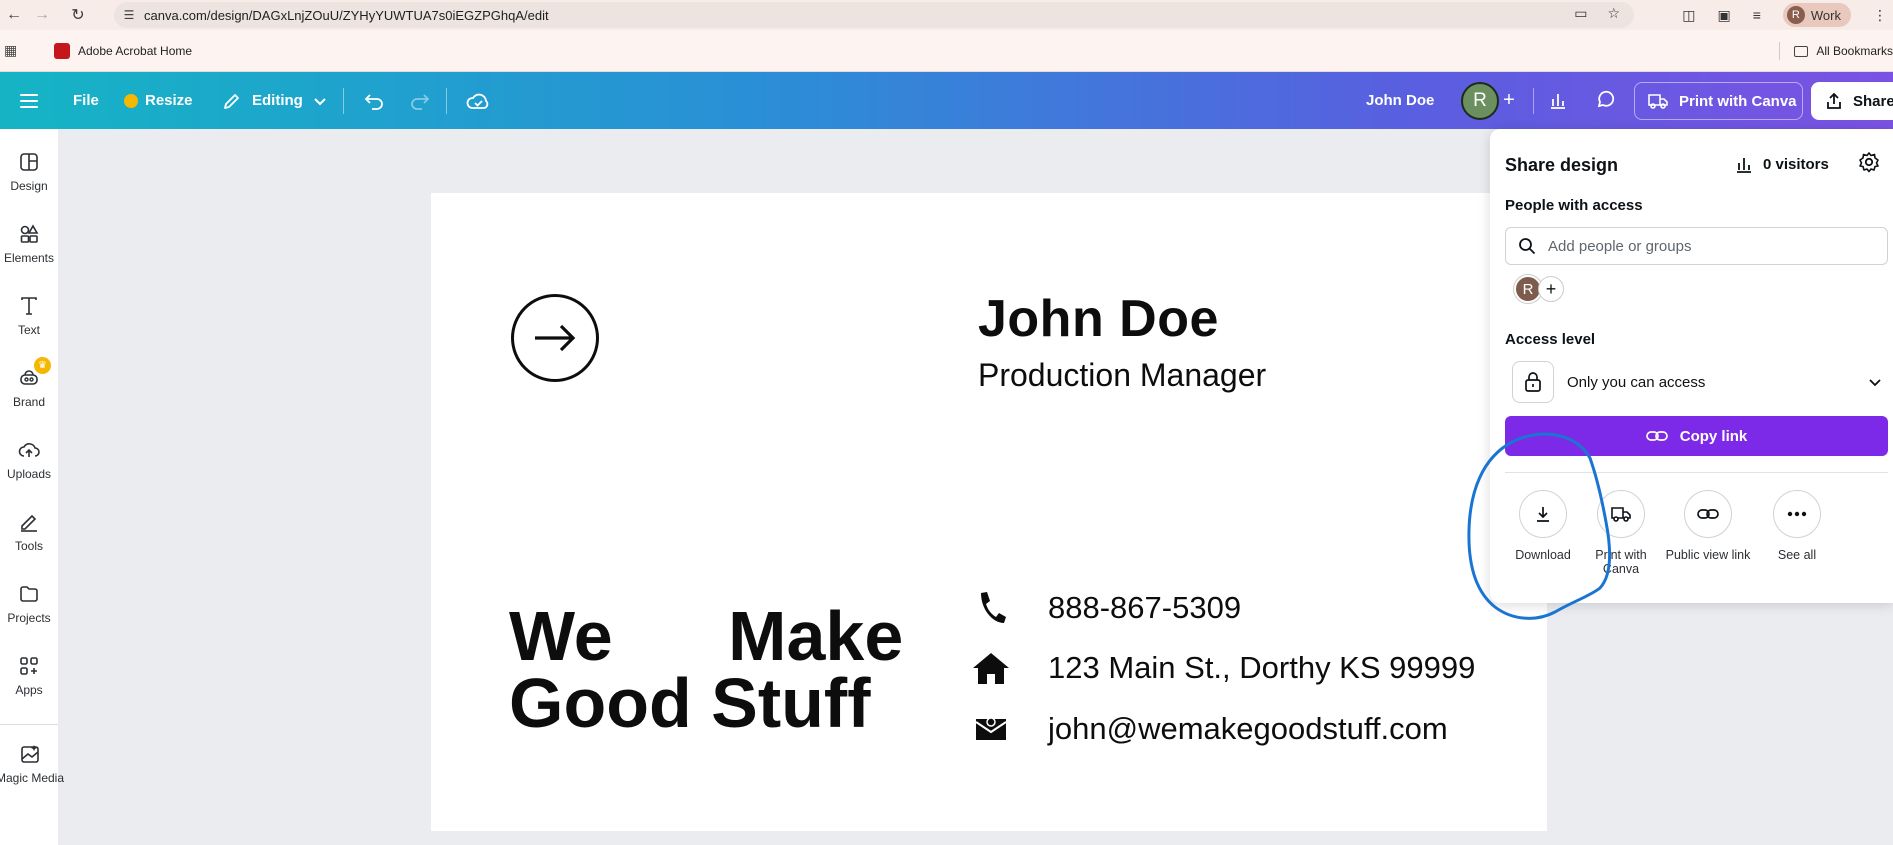 This screenshot has width=1893, height=845. I want to click on card-slogan-line1: We Make, so click(706, 636).